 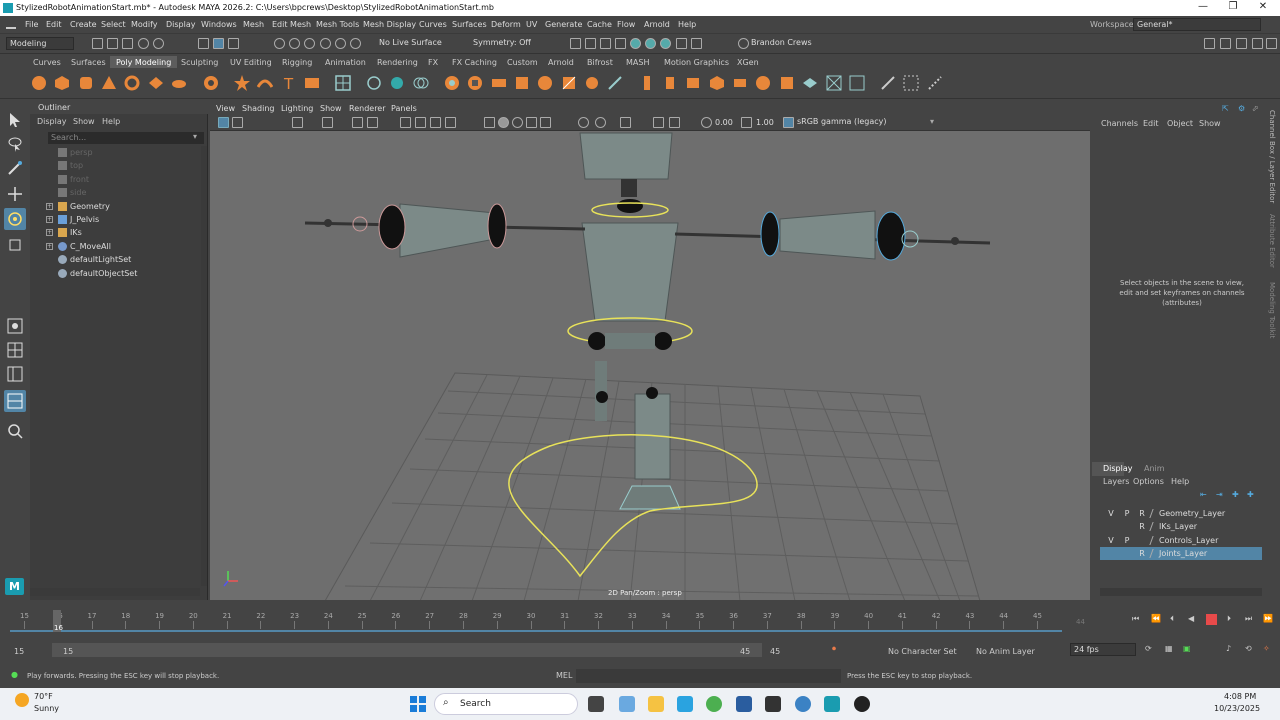 I want to click on chevron-down-icon: ▾, so click(x=932, y=121).